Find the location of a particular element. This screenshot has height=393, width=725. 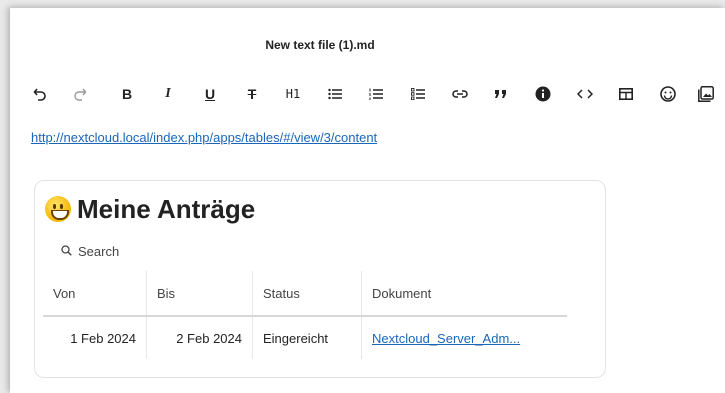

table-title-row: Meine Anträge is located at coordinates (150, 209).